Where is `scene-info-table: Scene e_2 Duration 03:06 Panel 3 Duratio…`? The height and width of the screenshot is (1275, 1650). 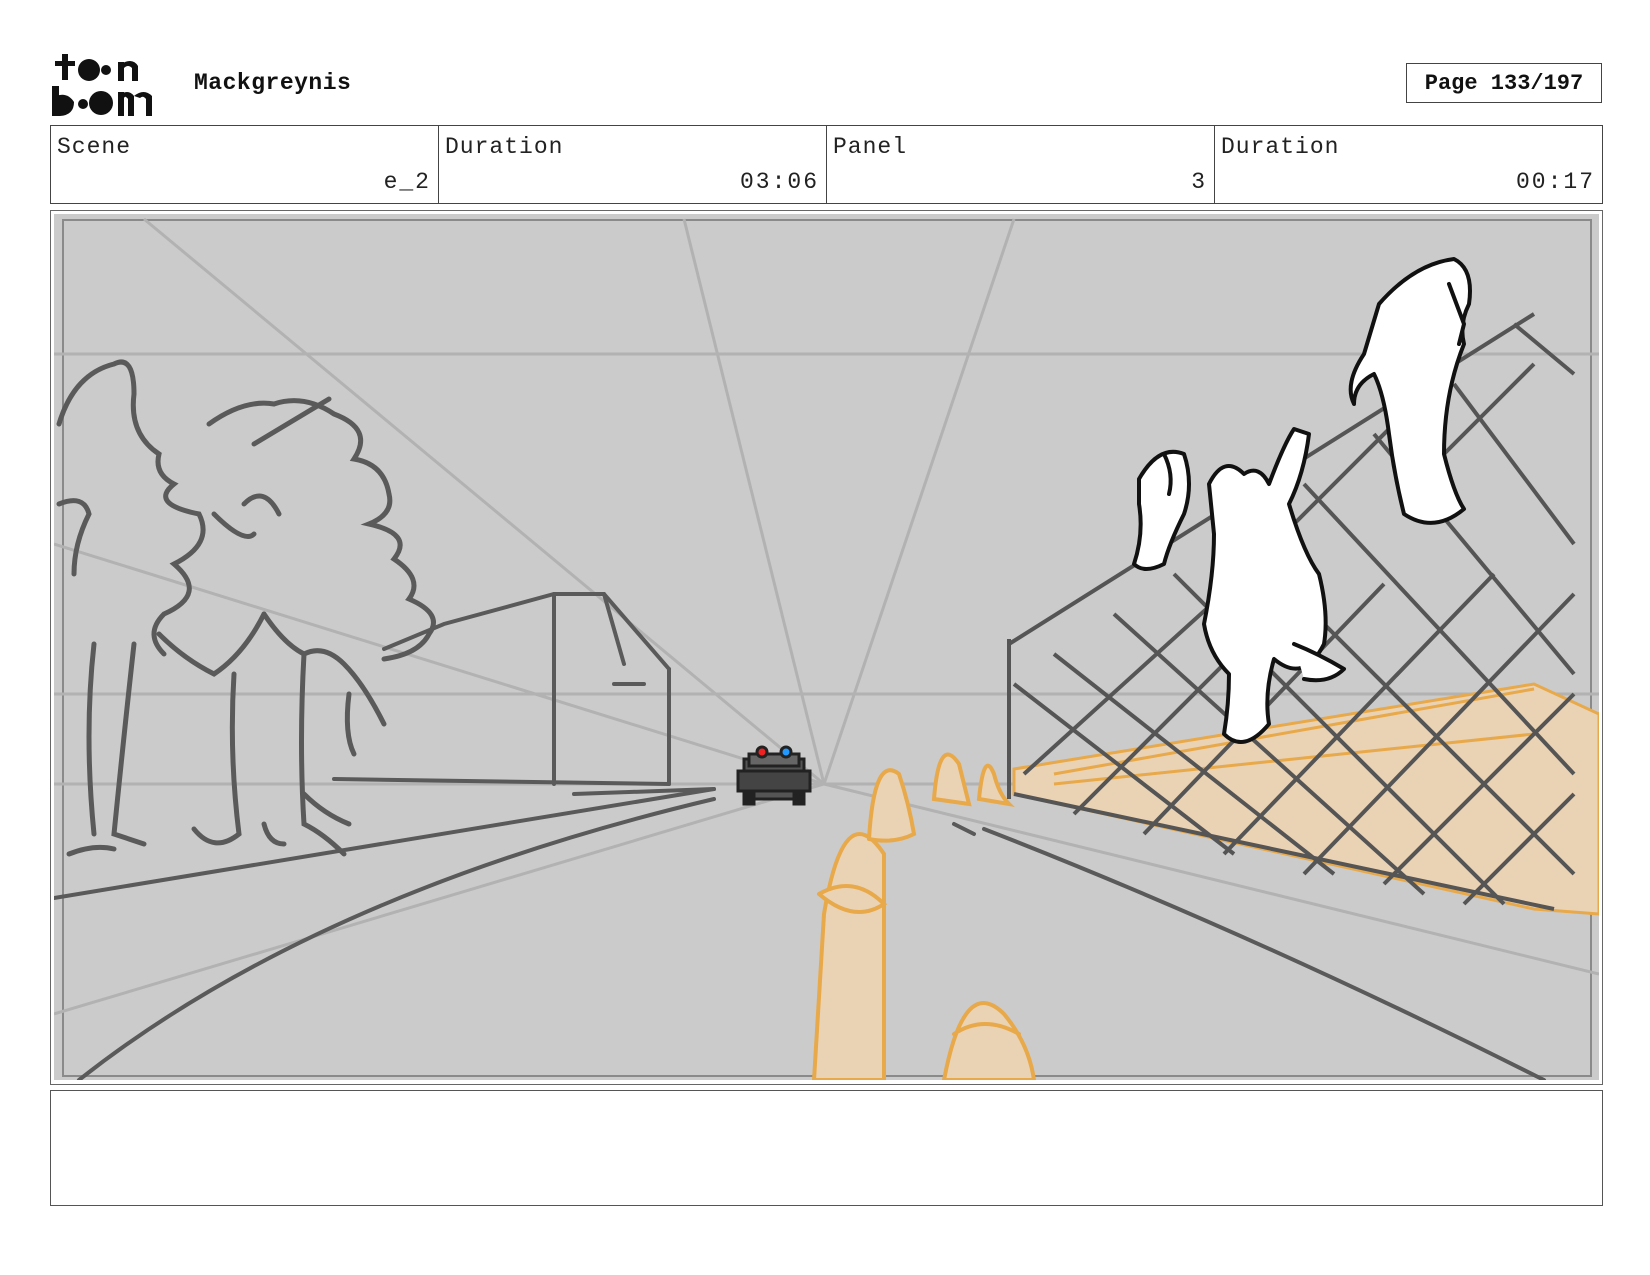 scene-info-table: Scene e_2 Duration 03:06 Panel 3 Duratio… is located at coordinates (826, 164).